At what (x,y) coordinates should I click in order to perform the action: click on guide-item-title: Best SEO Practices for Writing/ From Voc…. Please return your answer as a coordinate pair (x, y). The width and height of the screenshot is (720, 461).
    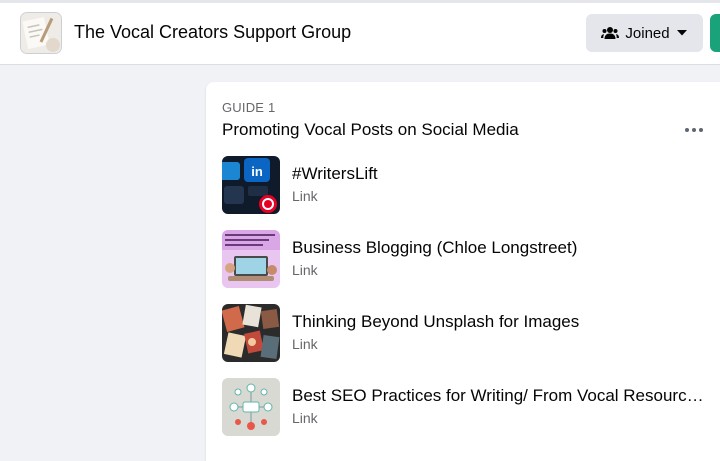
    Looking at the image, I should click on (498, 395).